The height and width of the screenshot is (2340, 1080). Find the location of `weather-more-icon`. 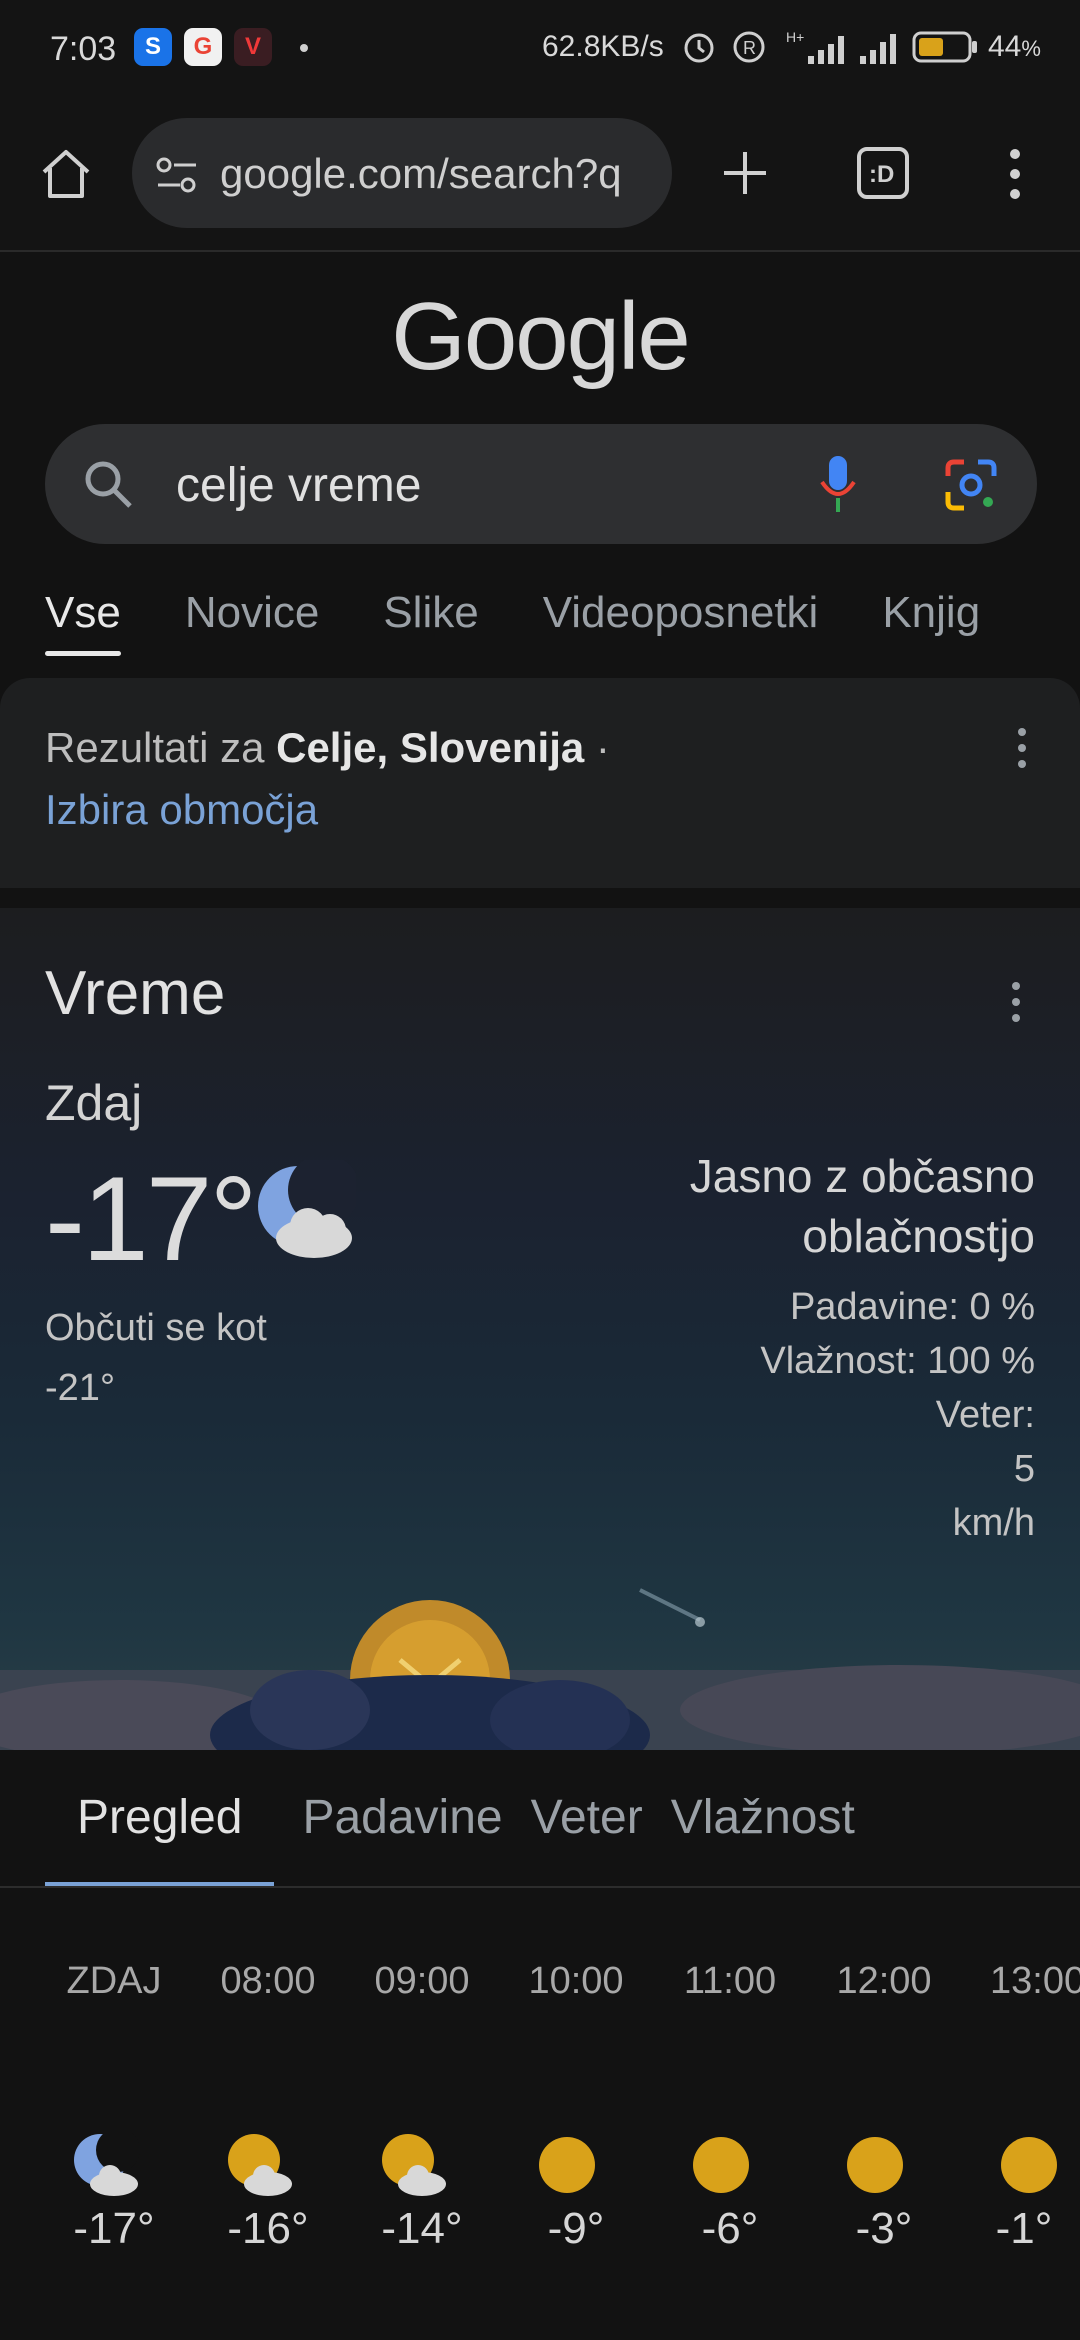

weather-more-icon is located at coordinates (1016, 1002).